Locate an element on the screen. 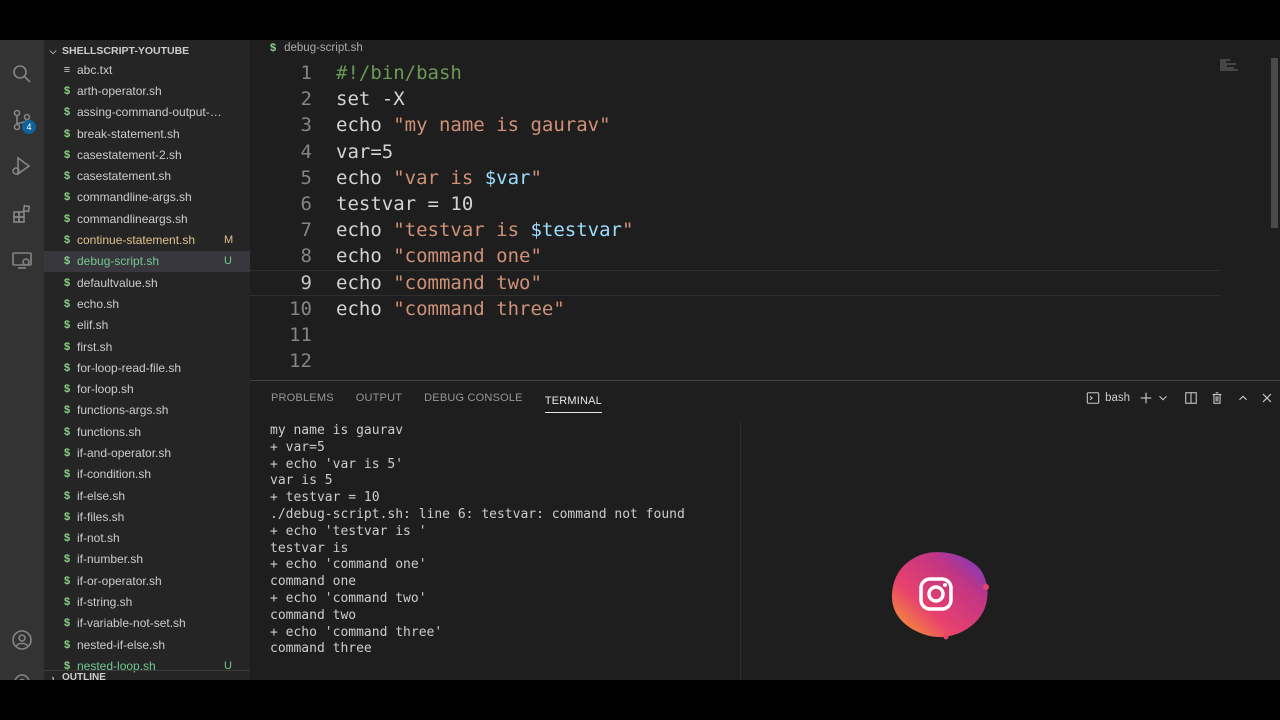 This screenshot has width=1280, height=720. terminal-line: + var=5 is located at coordinates (297, 447).